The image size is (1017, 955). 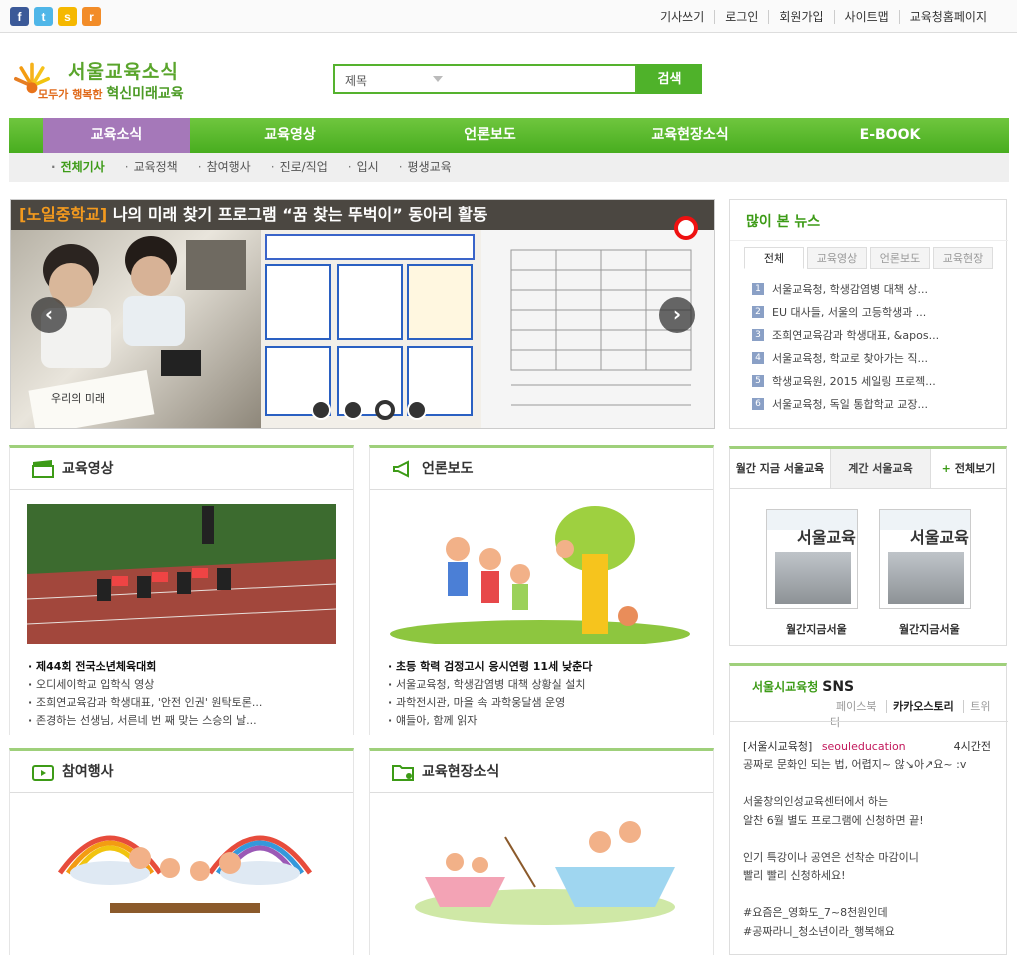 I want to click on view-all-button: + 전체보기, so click(x=968, y=468).